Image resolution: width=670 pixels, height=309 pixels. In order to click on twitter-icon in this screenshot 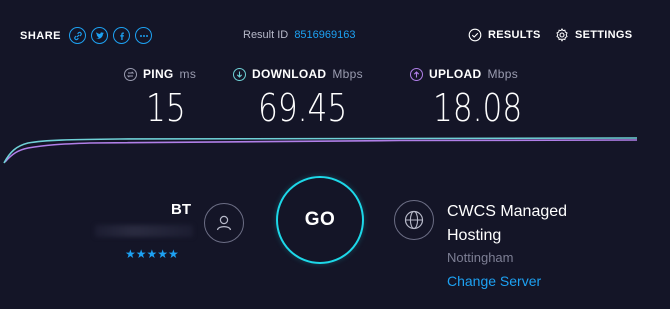, I will do `click(99, 35)`.